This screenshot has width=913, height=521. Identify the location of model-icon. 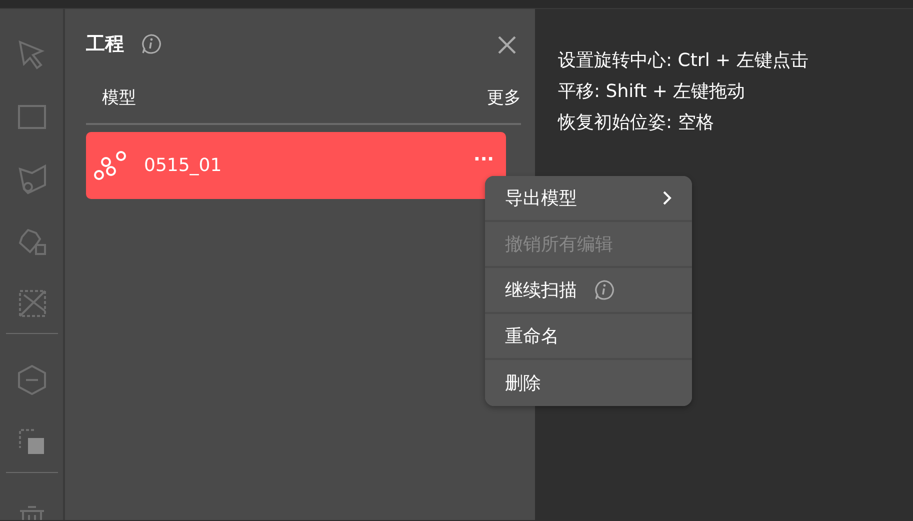
(111, 165).